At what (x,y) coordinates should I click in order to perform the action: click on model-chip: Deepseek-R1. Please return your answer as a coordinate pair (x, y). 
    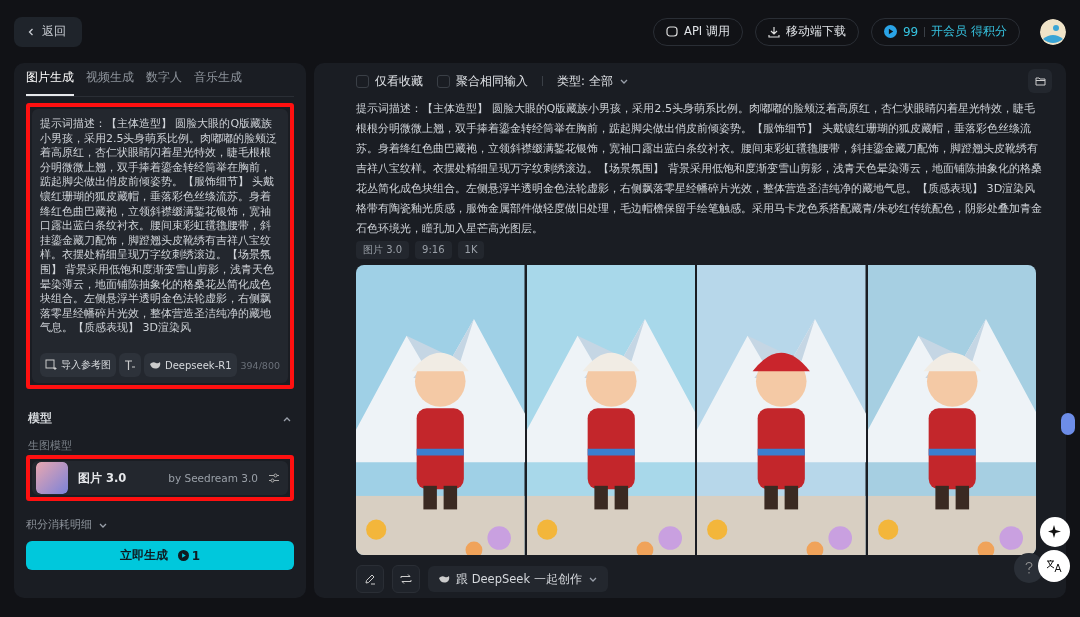
    Looking at the image, I should click on (190, 365).